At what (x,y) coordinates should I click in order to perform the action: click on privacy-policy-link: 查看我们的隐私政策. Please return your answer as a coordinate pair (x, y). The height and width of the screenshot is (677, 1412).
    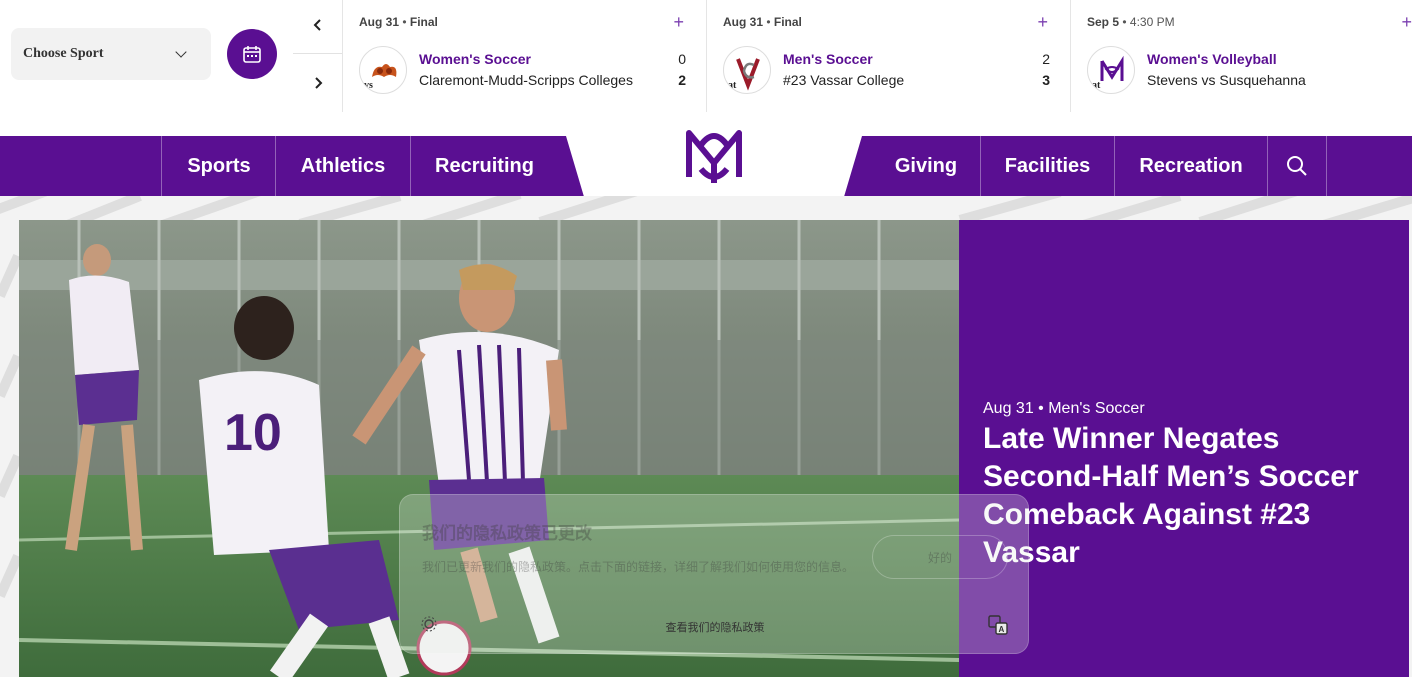
    Looking at the image, I should click on (715, 627).